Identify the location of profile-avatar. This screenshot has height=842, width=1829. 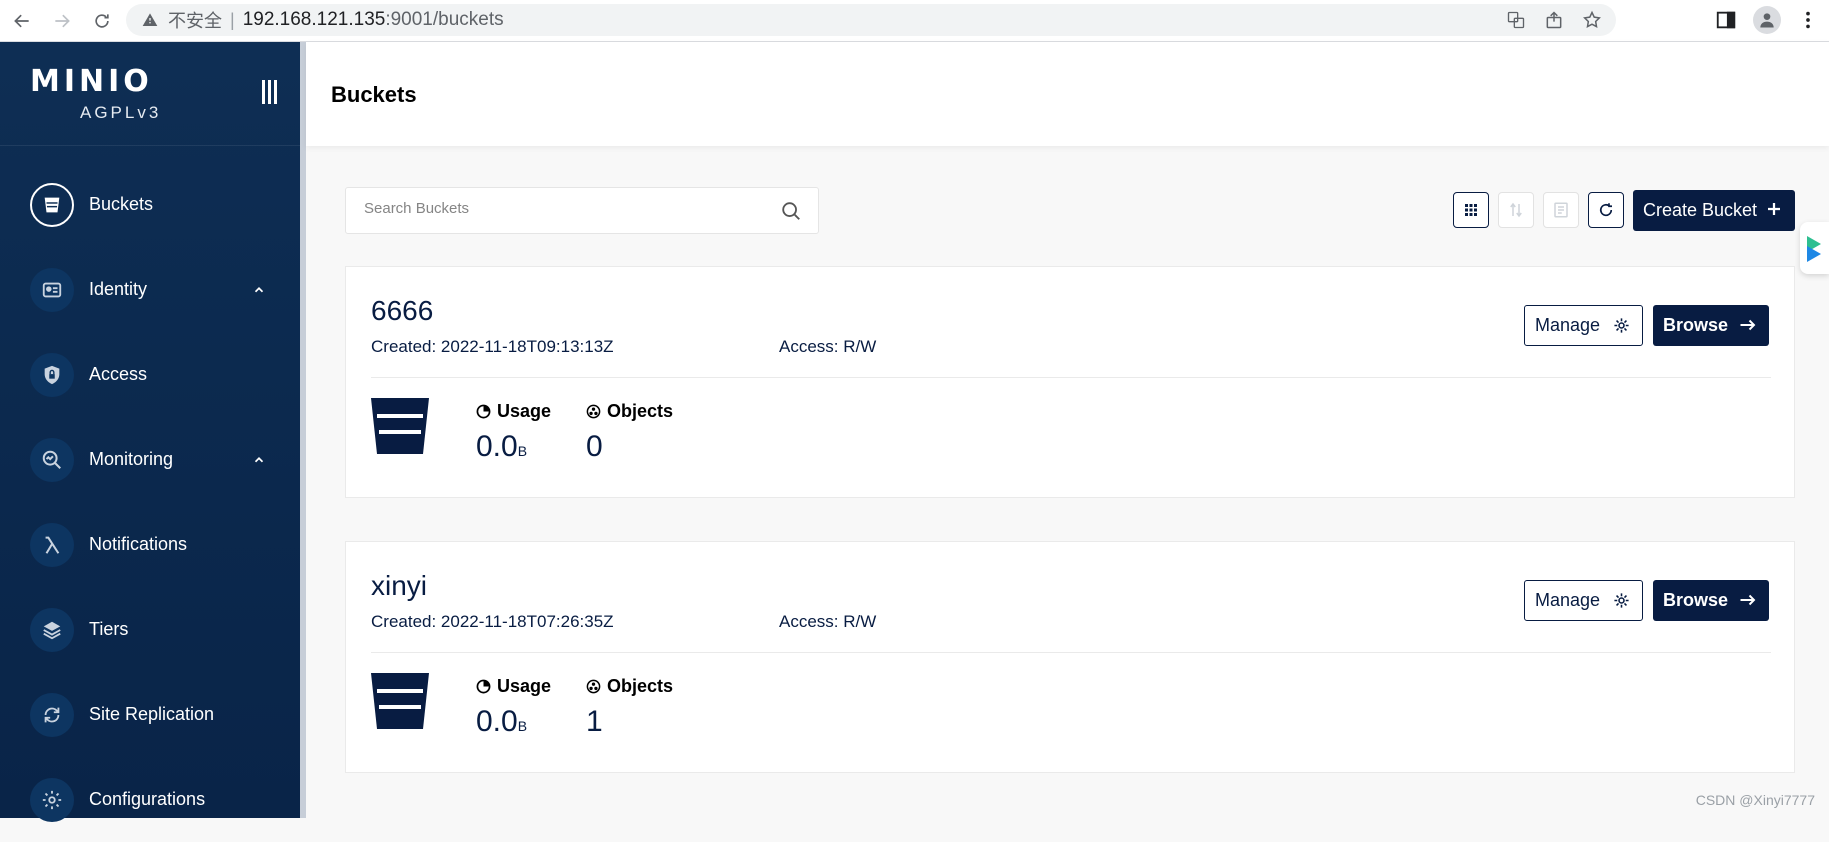
(1767, 20).